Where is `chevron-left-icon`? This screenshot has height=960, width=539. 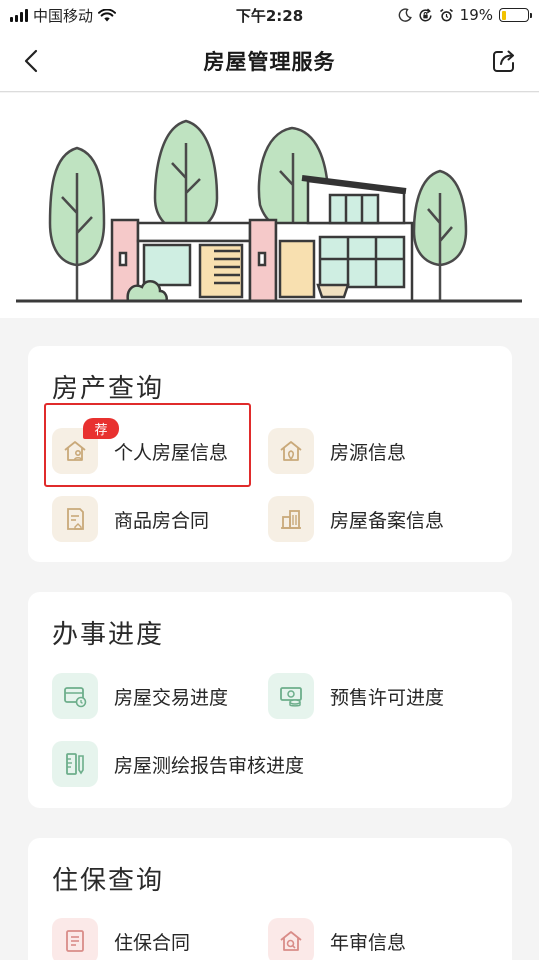 chevron-left-icon is located at coordinates (31, 61).